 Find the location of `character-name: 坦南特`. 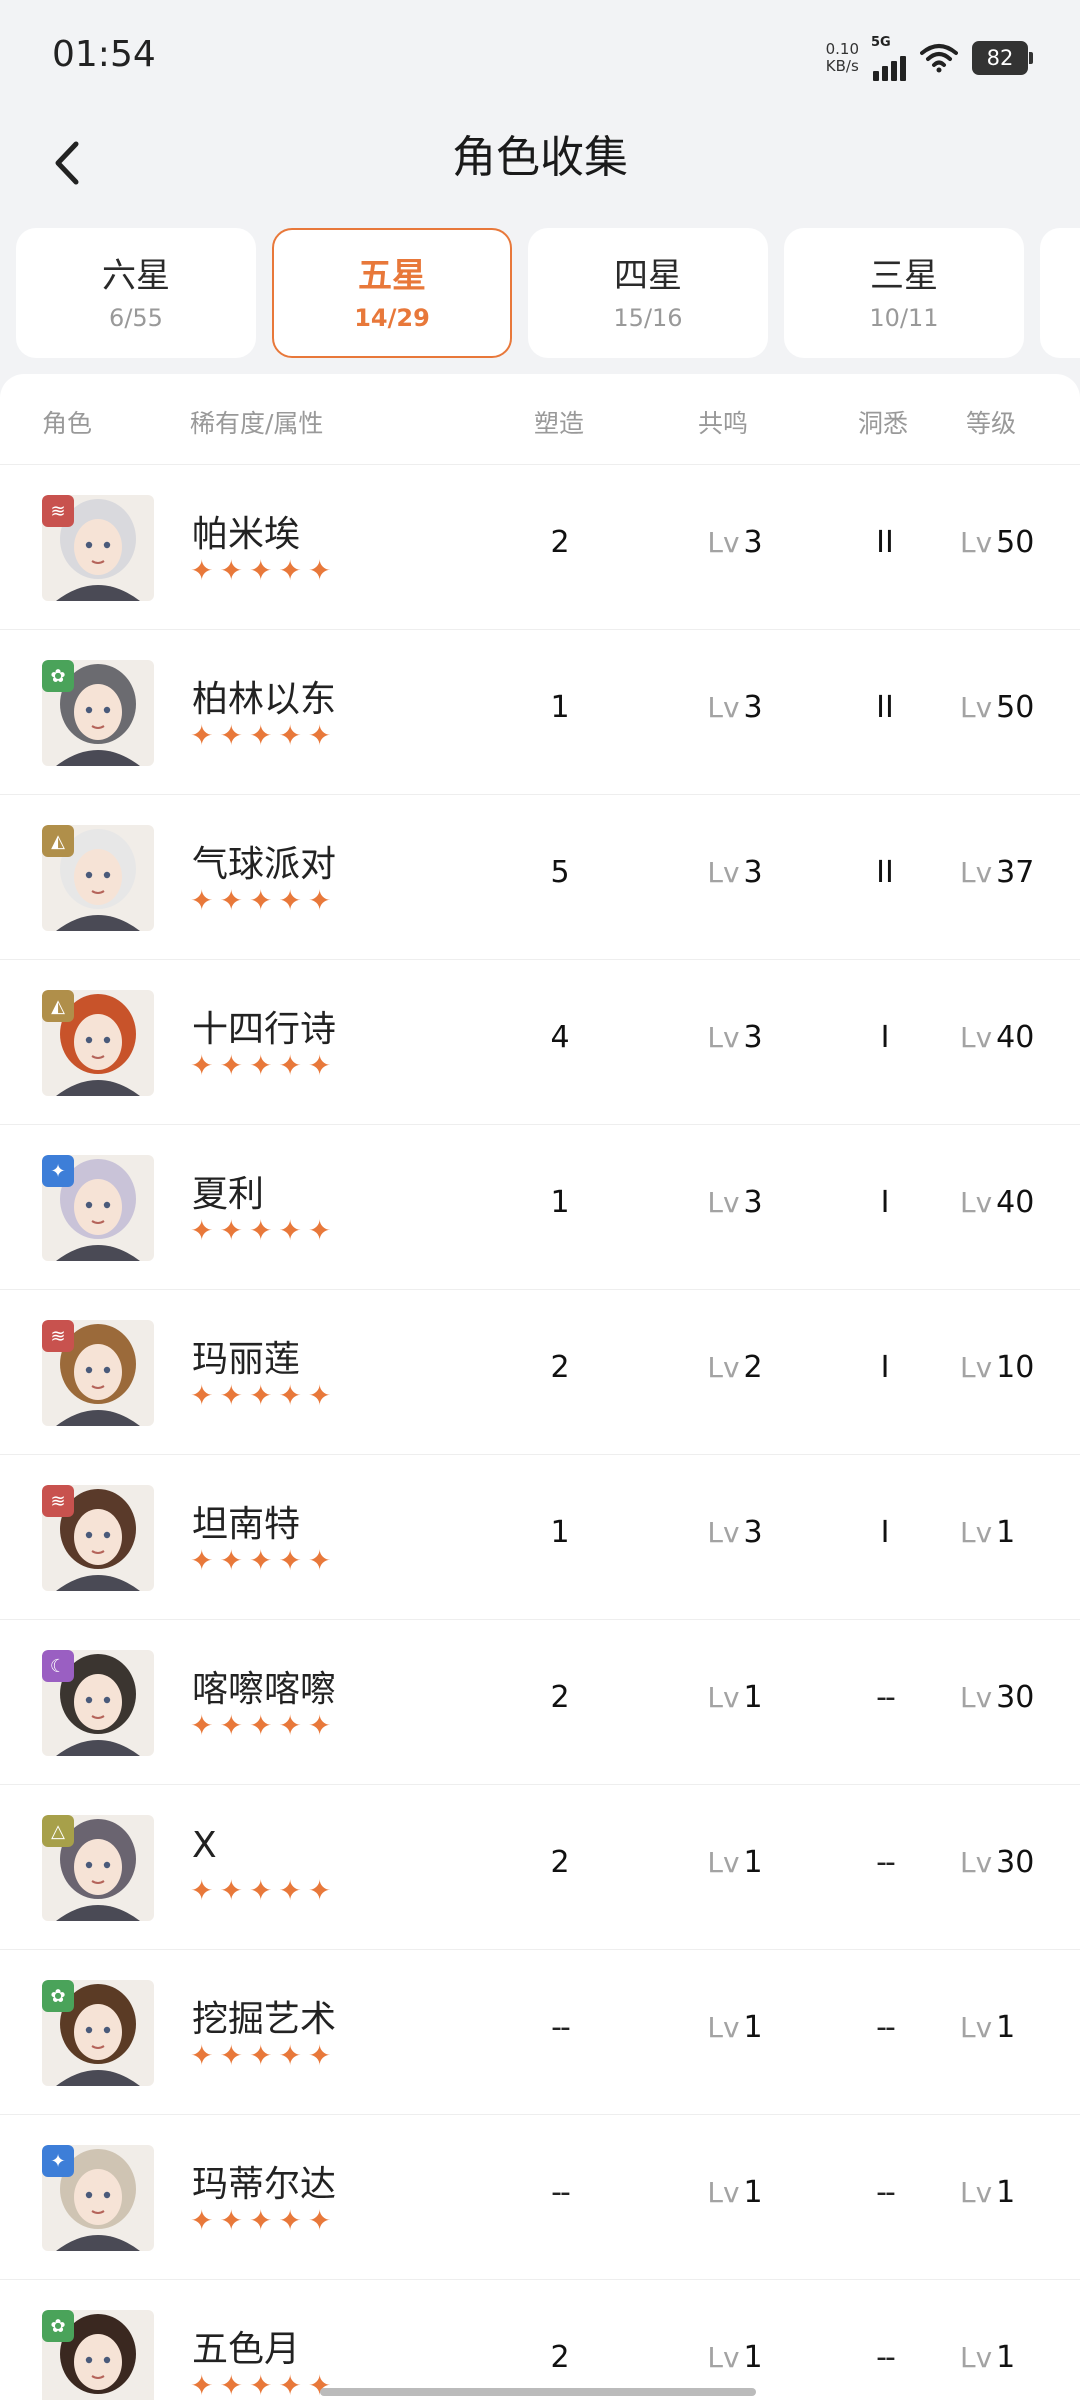

character-name: 坦南特 is located at coordinates (246, 1524).